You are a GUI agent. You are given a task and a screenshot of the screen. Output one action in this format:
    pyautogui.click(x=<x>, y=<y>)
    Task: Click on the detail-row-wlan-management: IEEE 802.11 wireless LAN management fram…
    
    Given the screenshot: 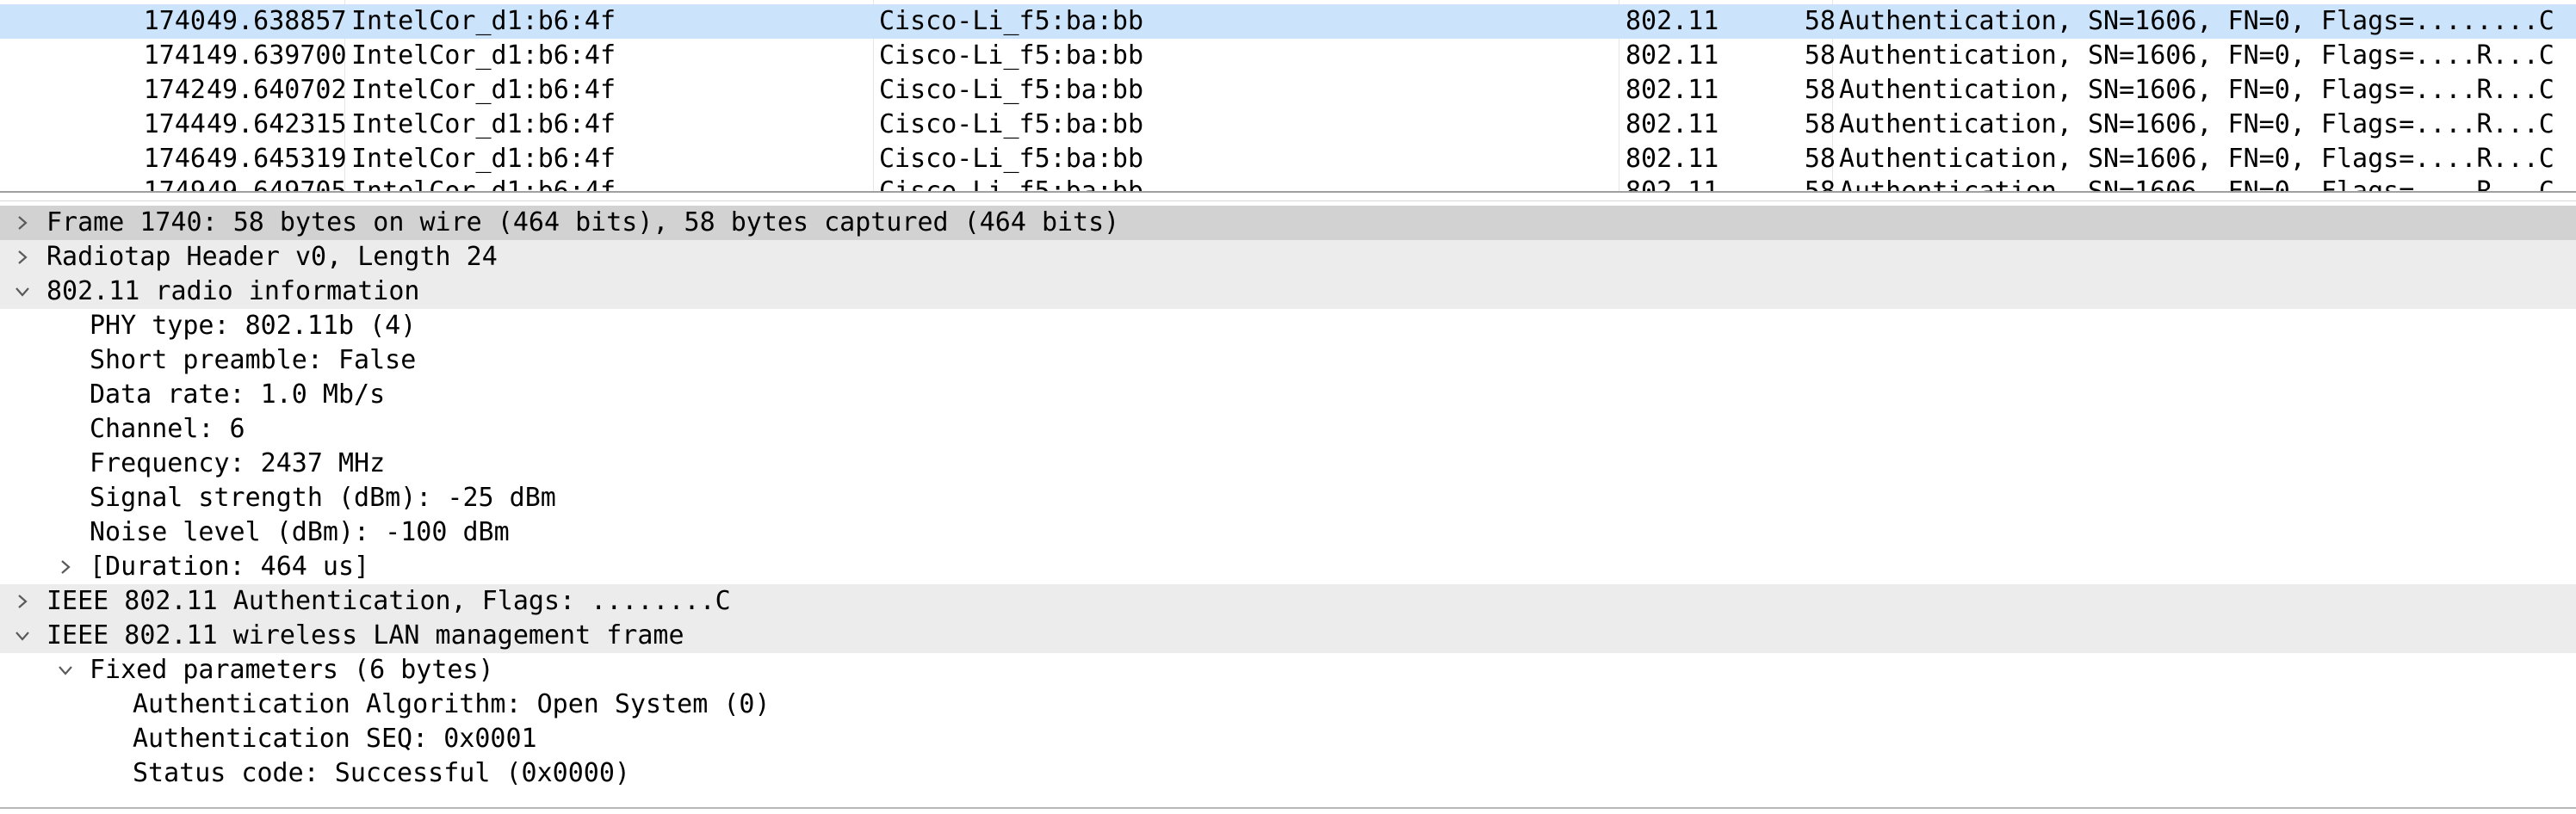 What is the action you would take?
    pyautogui.click(x=1288, y=636)
    